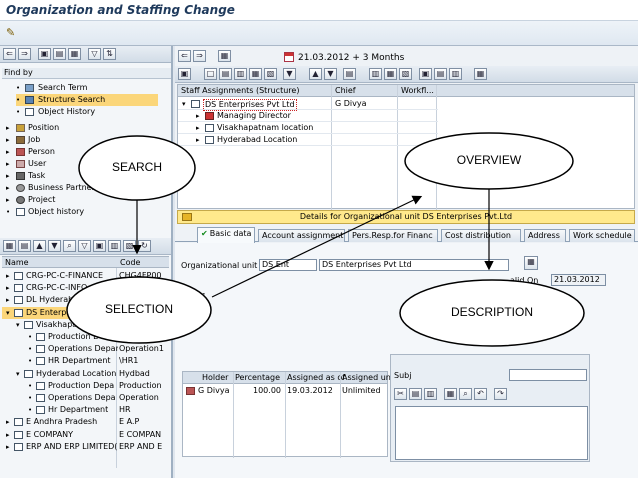 The image size is (638, 478). I want to click on format-icon: ▦, so click(450, 394).